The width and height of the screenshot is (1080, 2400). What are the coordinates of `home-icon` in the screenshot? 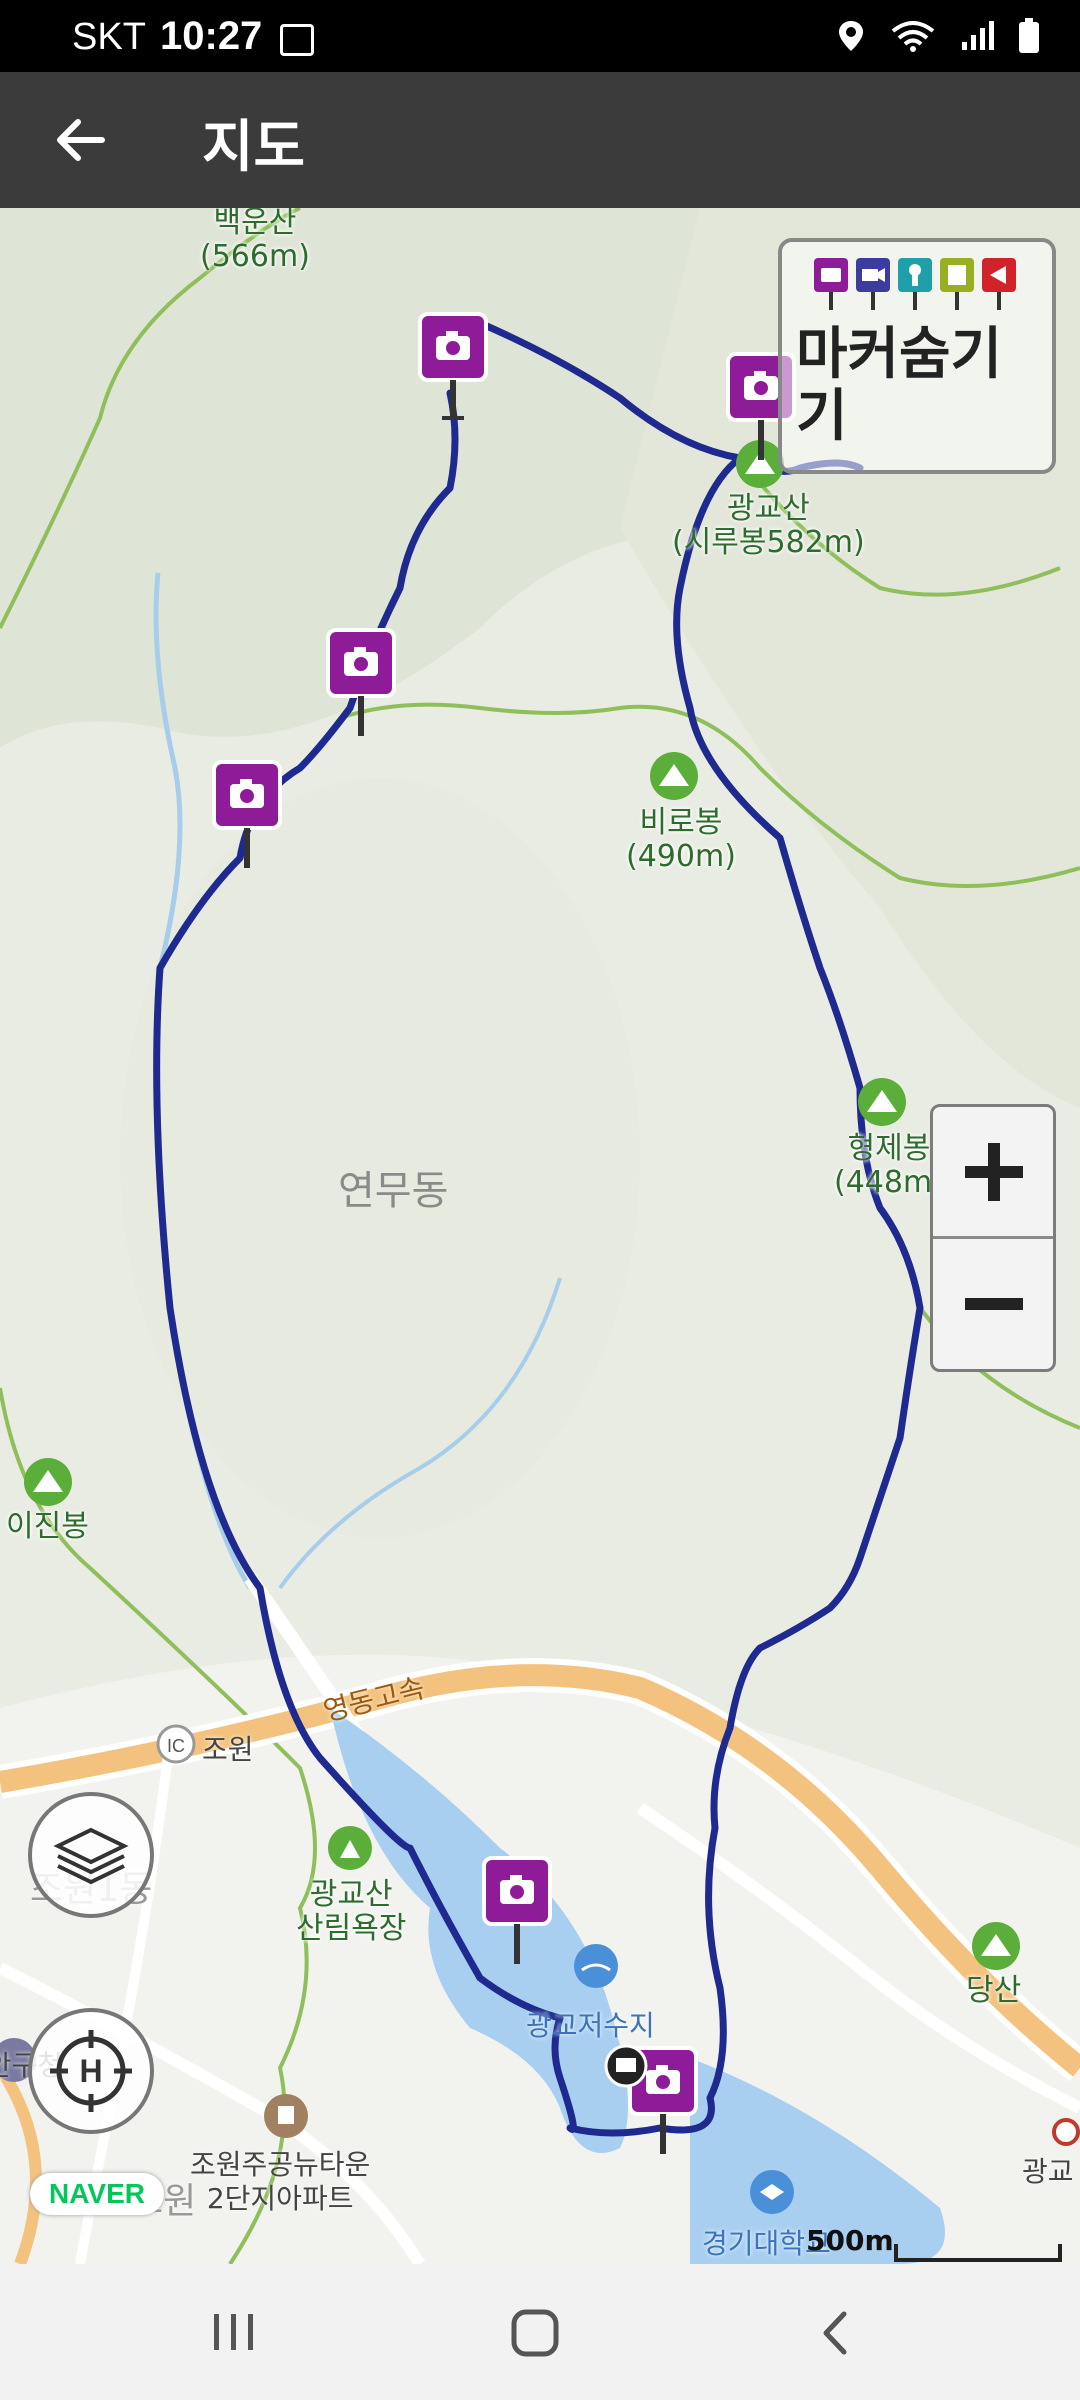 It's located at (536, 2333).